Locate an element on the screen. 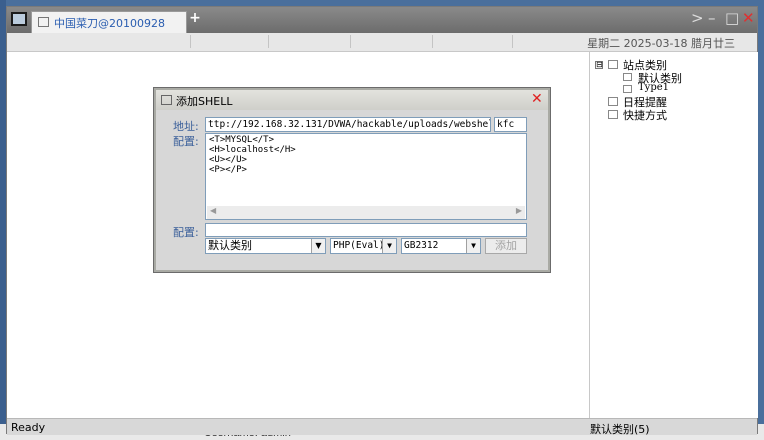 The width and height of the screenshot is (764, 440). horizontal-scrollbar: ◀ ▶ is located at coordinates (366, 212).